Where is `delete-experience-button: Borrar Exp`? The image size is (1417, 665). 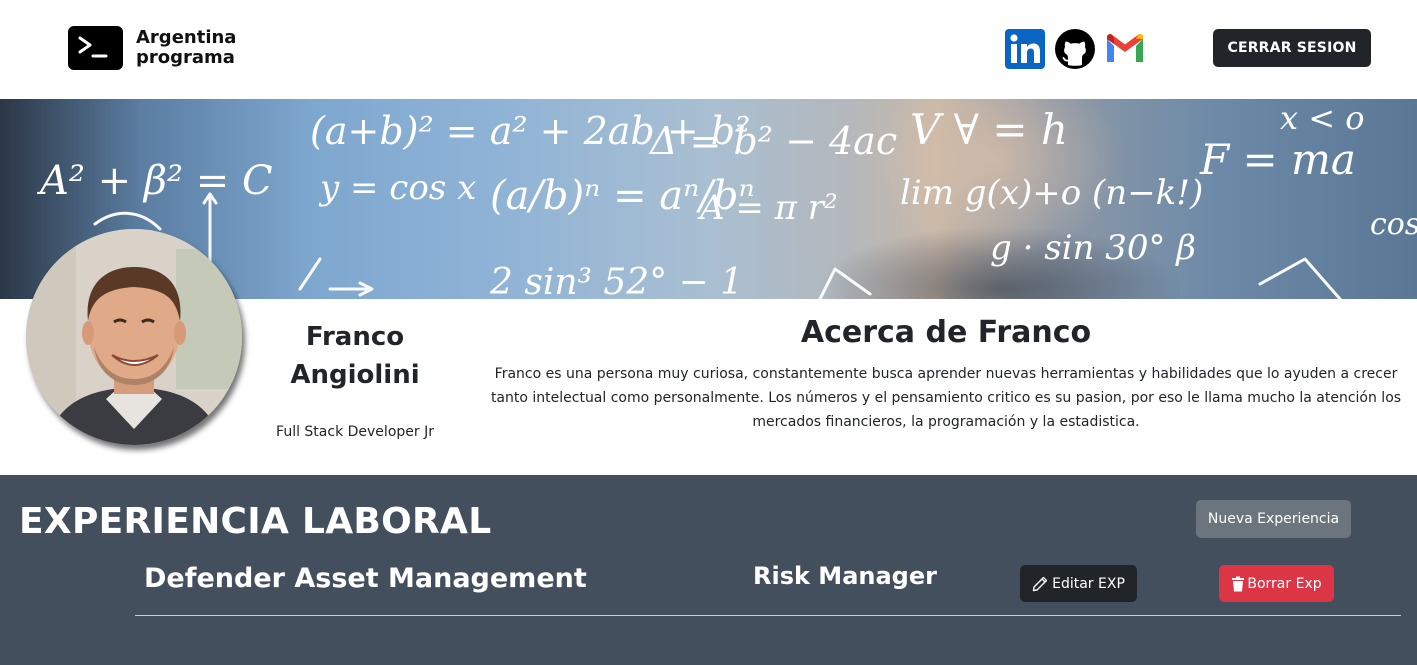
delete-experience-button: Borrar Exp is located at coordinates (1276, 583).